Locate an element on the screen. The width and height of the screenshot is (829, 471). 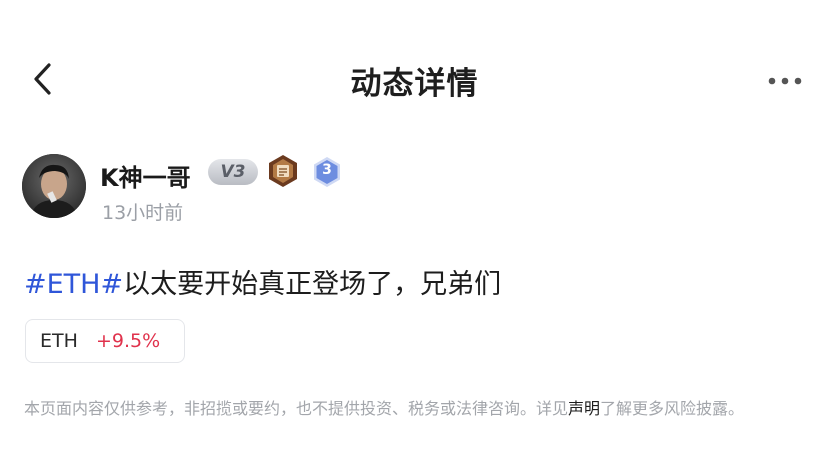
rank-badge: 3 is located at coordinates (327, 172).